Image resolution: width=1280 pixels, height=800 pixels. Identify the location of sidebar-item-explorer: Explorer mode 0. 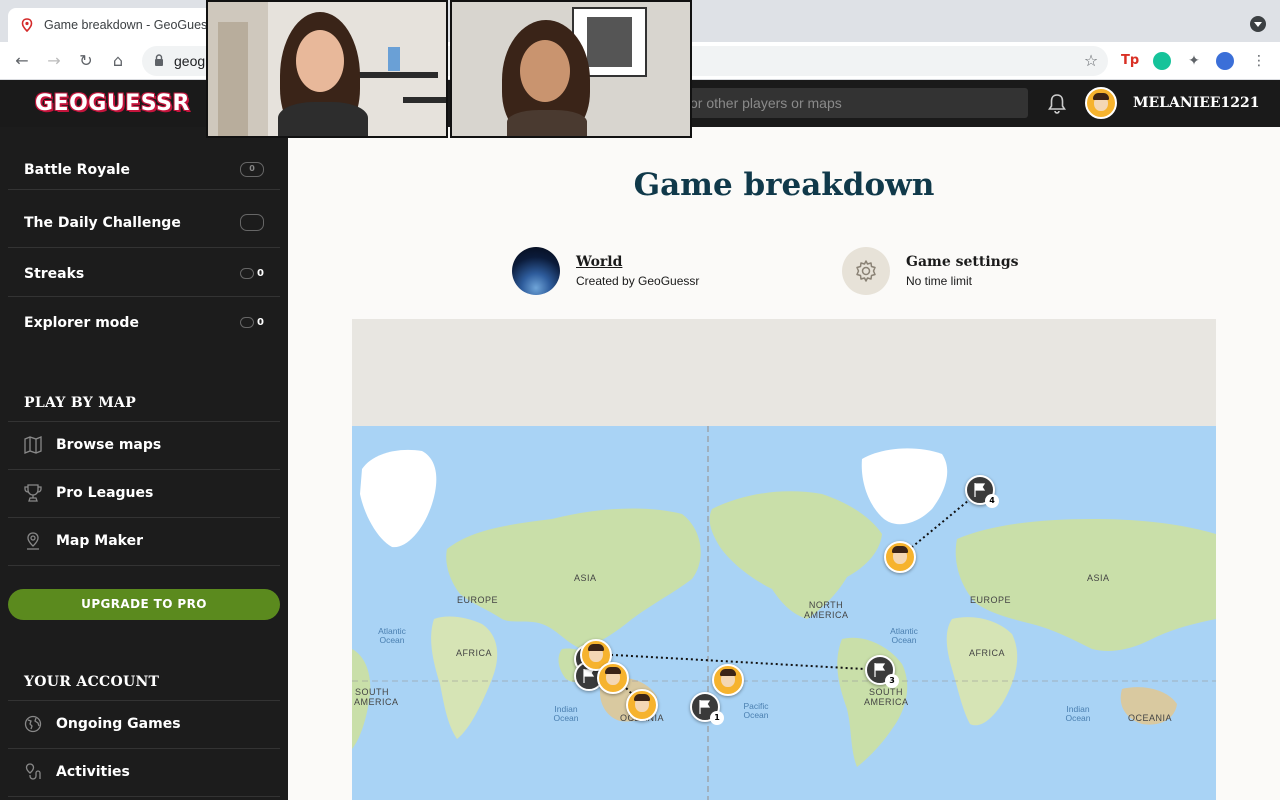
(144, 321).